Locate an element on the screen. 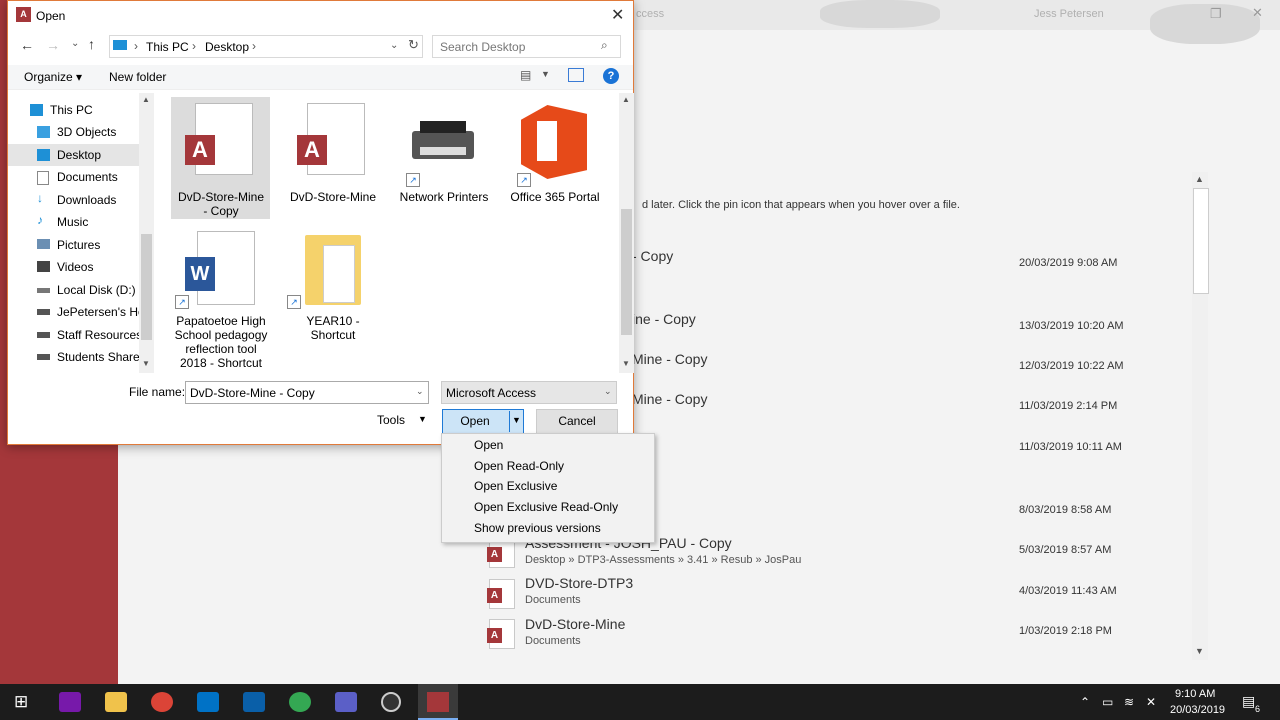 The width and height of the screenshot is (1280, 720). taskbar: ⊞ ⌃ ▭ ≋ ✕ 9:10 AM 20/03/2019 ▤ 6 is located at coordinates (640, 702).